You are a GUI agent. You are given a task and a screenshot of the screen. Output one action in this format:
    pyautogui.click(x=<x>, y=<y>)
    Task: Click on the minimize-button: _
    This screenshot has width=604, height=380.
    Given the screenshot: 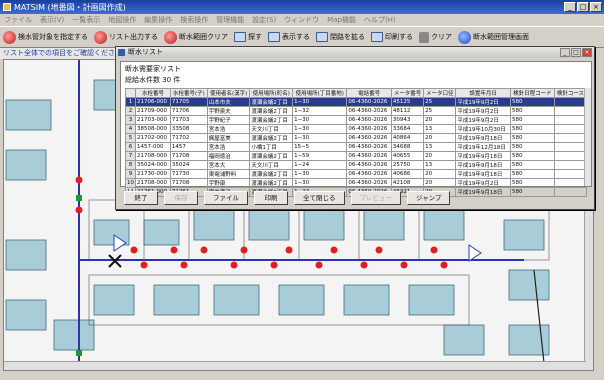 What is the action you would take?
    pyautogui.click(x=570, y=7)
    